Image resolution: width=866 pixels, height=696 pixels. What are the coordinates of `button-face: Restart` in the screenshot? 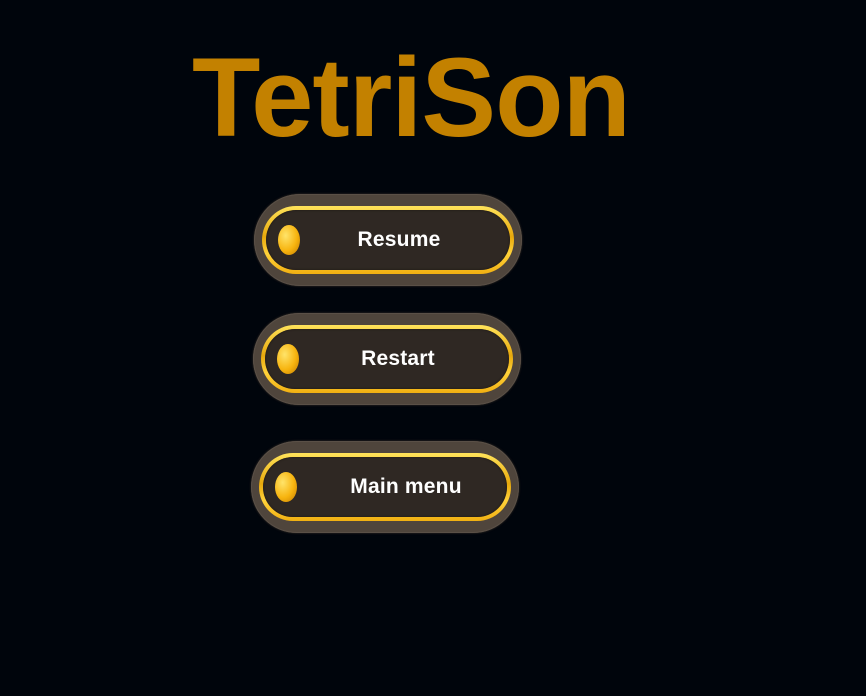 It's located at (387, 359).